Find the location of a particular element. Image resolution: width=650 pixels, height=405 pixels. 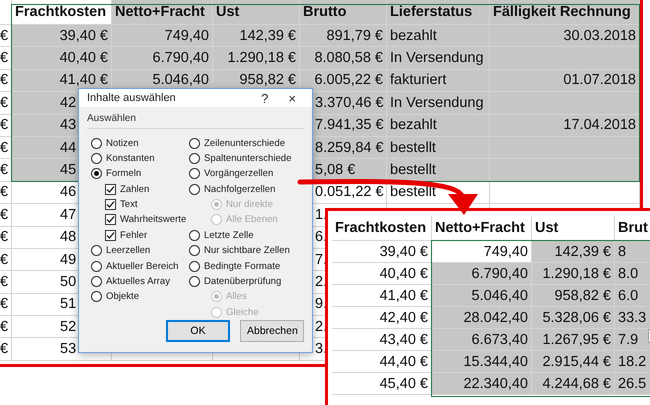

column-header: Ust is located at coordinates (256, 12).